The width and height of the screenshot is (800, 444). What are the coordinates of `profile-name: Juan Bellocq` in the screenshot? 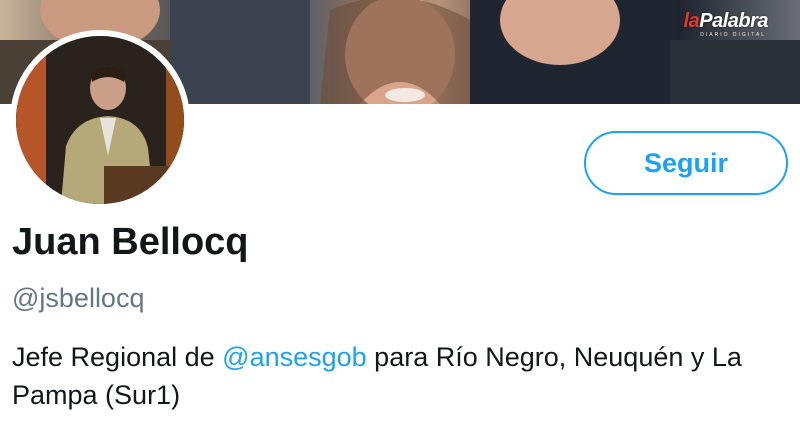 It's located at (130, 242).